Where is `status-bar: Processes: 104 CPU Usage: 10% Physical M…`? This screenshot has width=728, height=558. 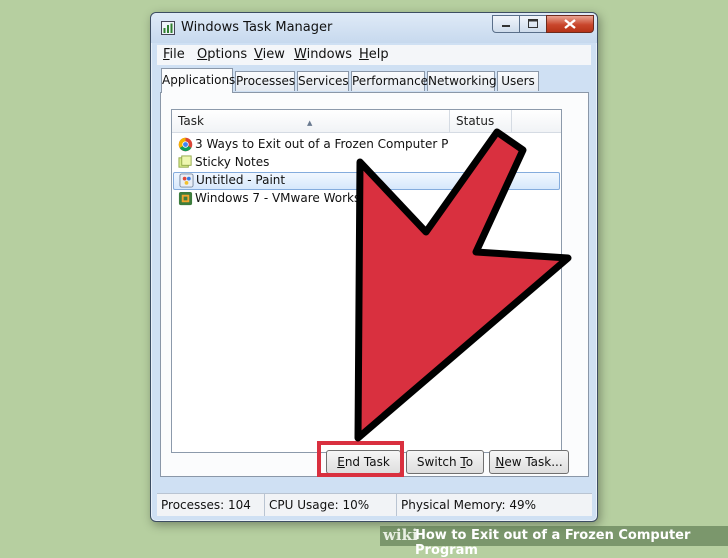
status-bar: Processes: 104 CPU Usage: 10% Physical M… is located at coordinates (374, 504).